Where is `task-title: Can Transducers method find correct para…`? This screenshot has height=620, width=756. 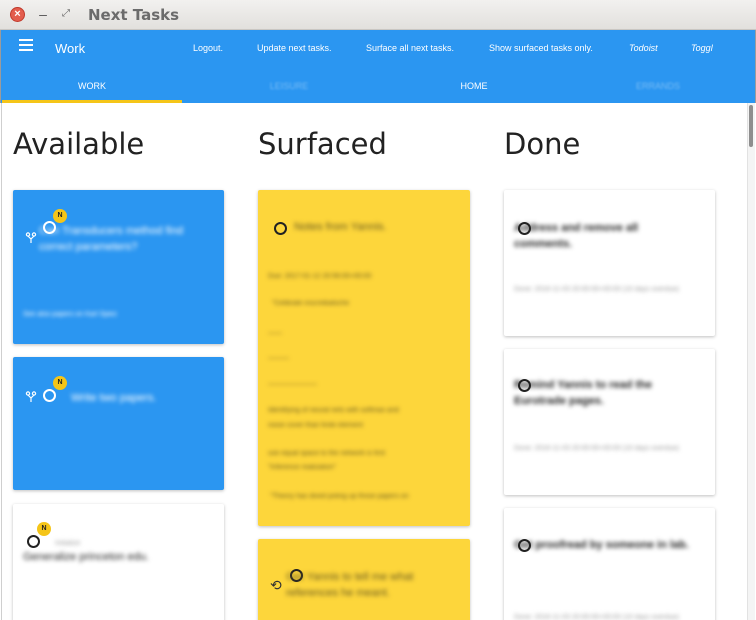
task-title: Can Transducers method find correct para… is located at coordinates (111, 239).